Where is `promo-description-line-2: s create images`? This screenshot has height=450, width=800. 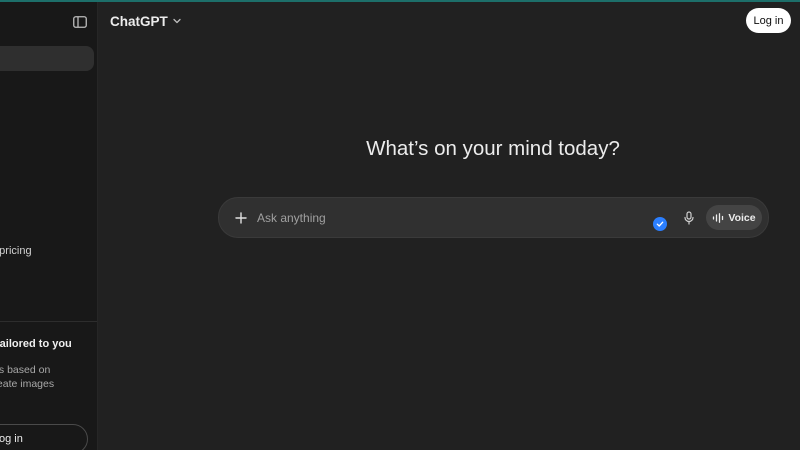
promo-description-line-2: s create images is located at coordinates (27, 384).